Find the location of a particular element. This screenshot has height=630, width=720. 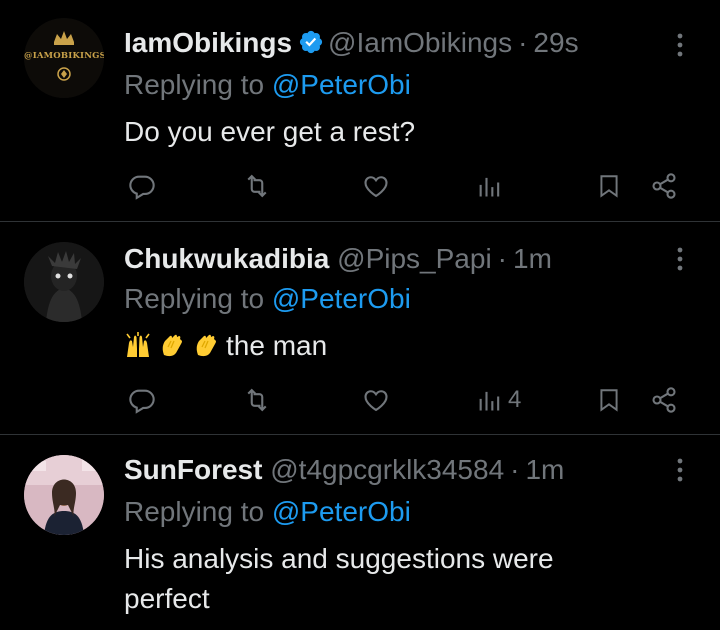

tweet-header: IamObikings @IamObikings · 29s is located at coordinates (374, 44).